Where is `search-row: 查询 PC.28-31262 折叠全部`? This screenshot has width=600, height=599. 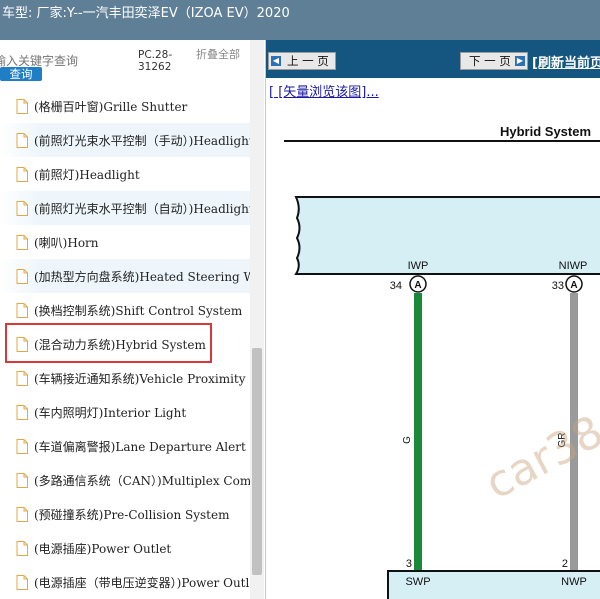
search-row: 查询 PC.28-31262 折叠全部 is located at coordinates (133, 63).